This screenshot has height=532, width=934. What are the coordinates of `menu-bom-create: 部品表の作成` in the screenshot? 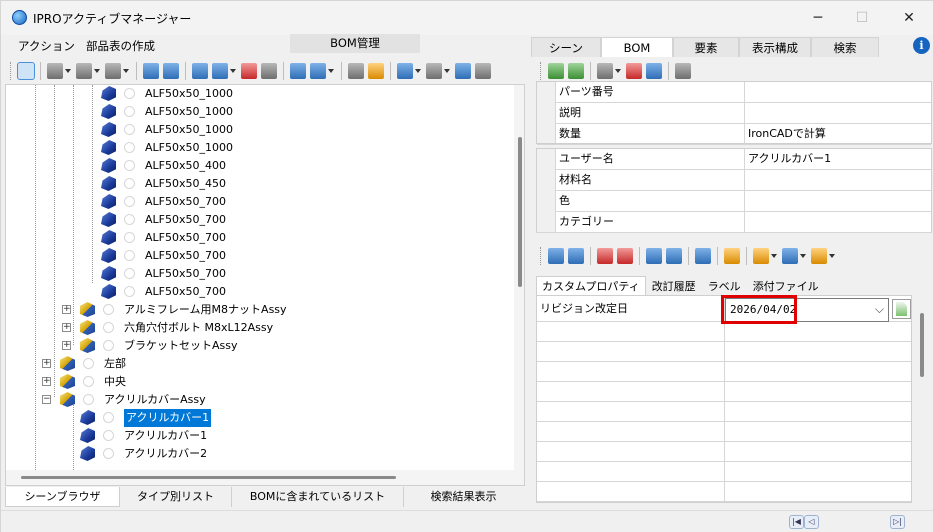 It's located at (120, 46).